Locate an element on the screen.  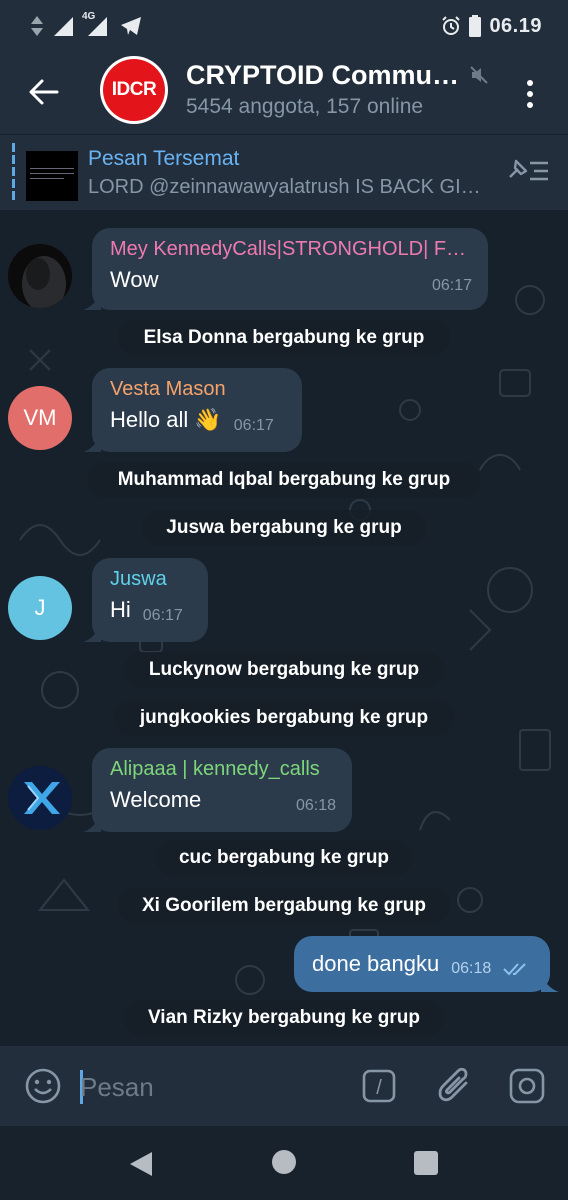
sender-name: Vesta Mason is located at coordinates (198, 389).